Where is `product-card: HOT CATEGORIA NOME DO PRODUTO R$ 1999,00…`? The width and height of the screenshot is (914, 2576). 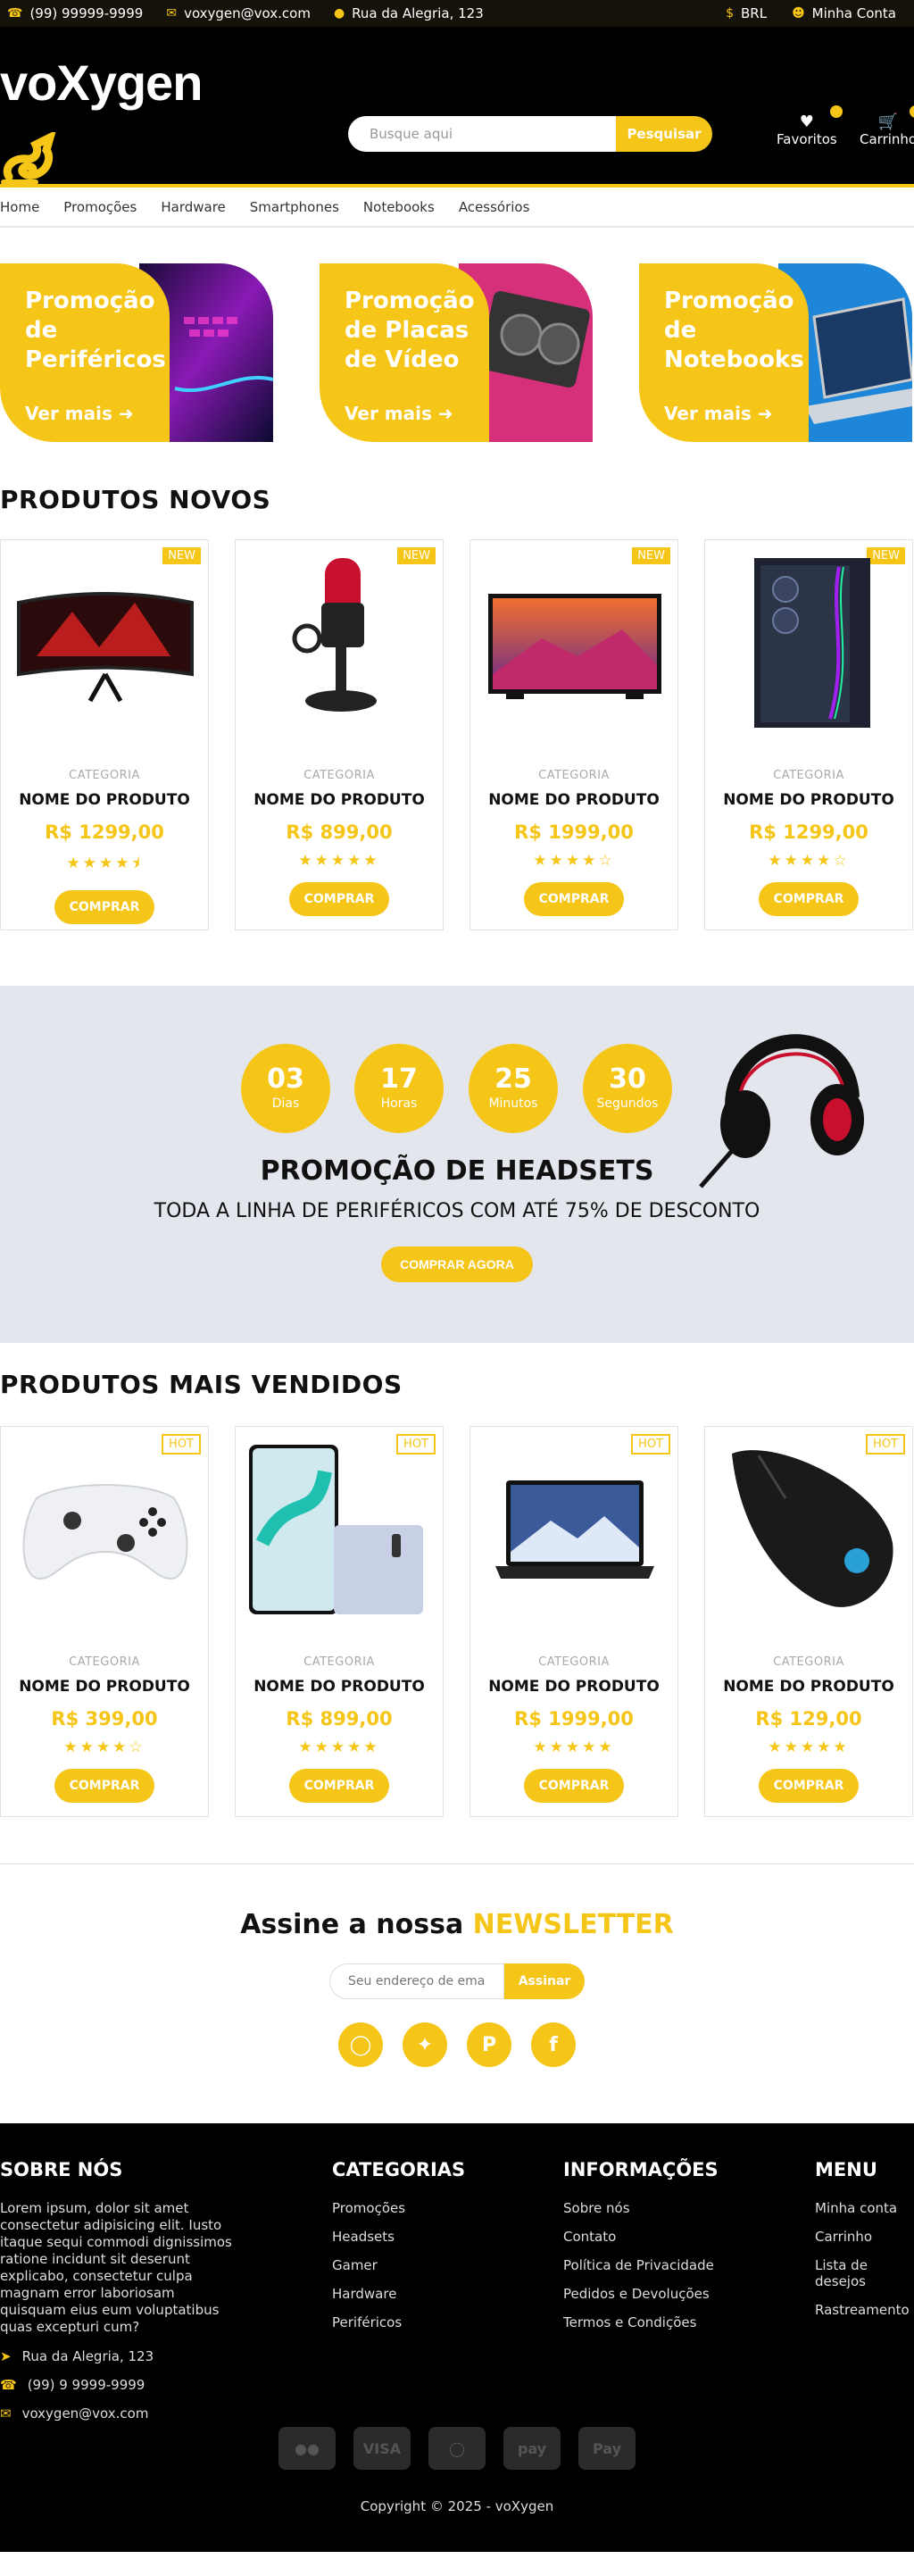 product-card: HOT CATEGORIA NOME DO PRODUTO R$ 1999,00… is located at coordinates (573, 1621).